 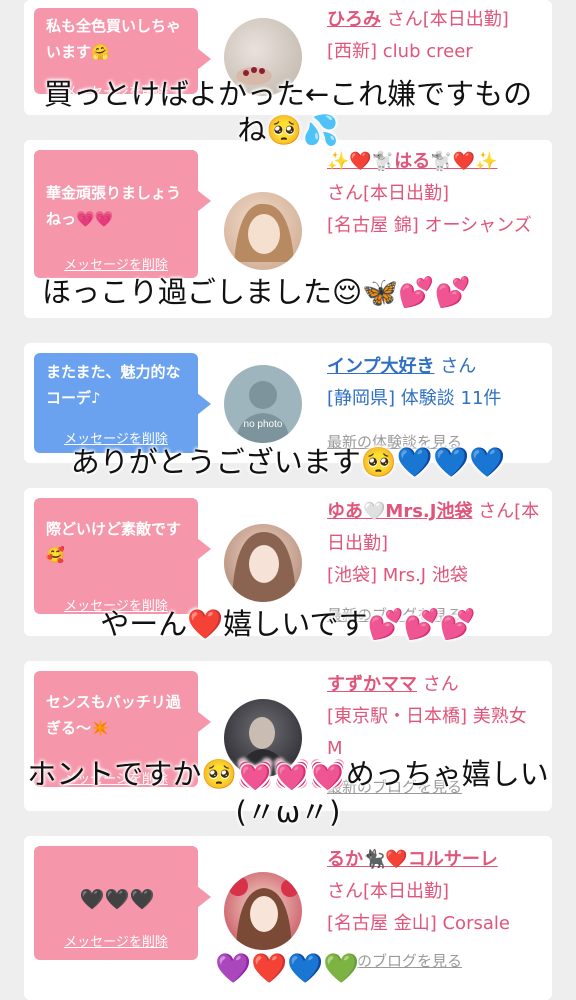 What do you see at coordinates (116, 943) in the screenshot?
I see `delete-message-link: メッセージを削除` at bounding box center [116, 943].